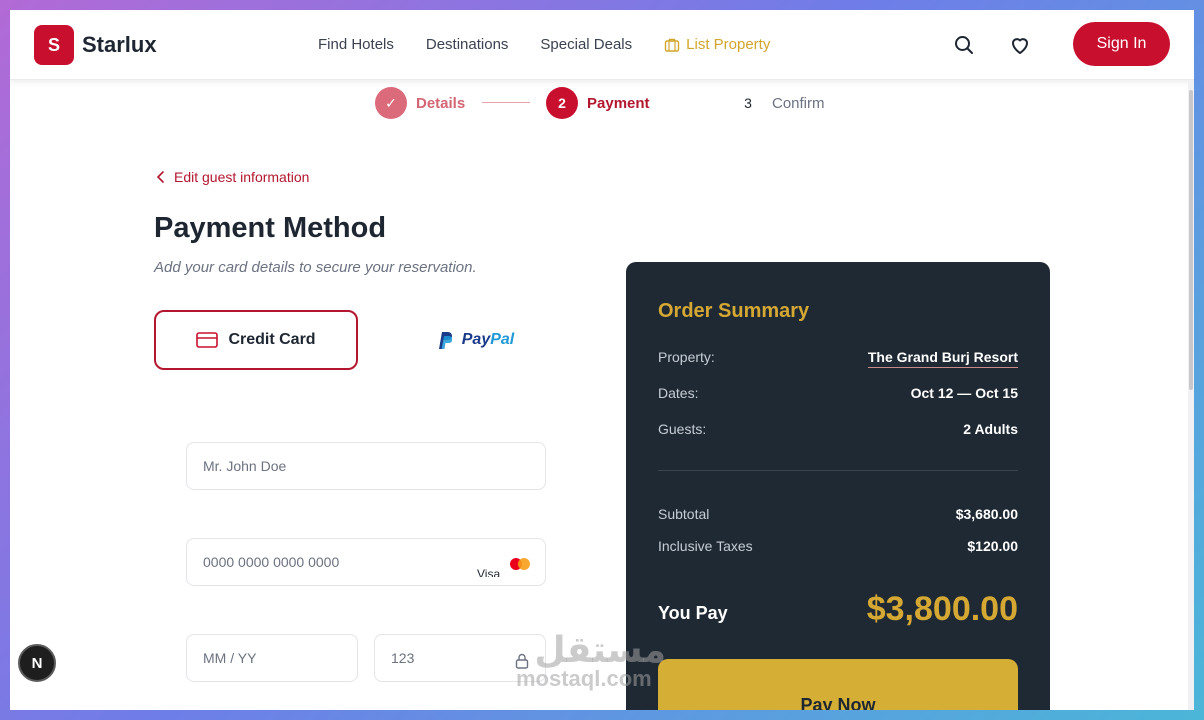 This screenshot has width=1204, height=720. What do you see at coordinates (160, 177) in the screenshot?
I see `chevron-left-icon` at bounding box center [160, 177].